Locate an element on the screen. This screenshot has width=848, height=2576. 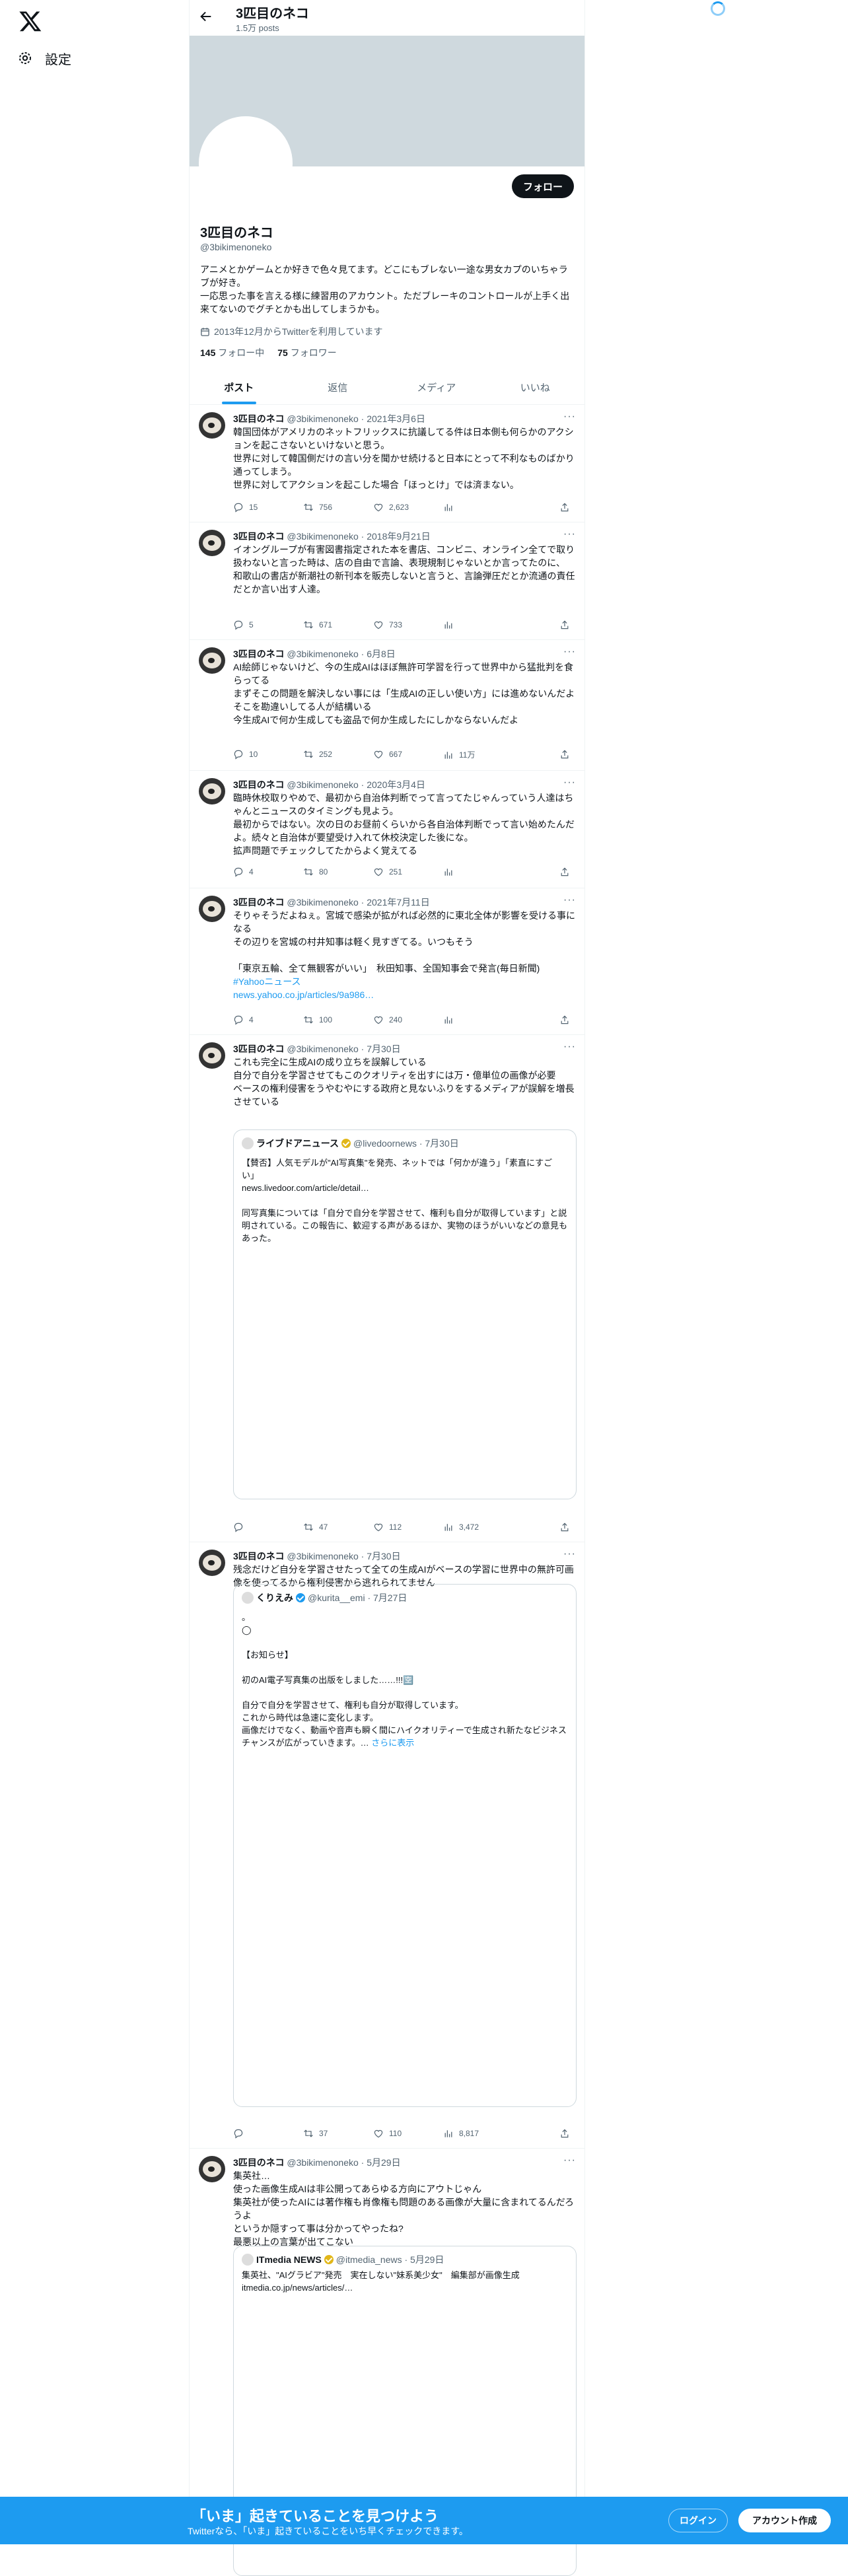
like-button: 240 is located at coordinates (387, 1020).